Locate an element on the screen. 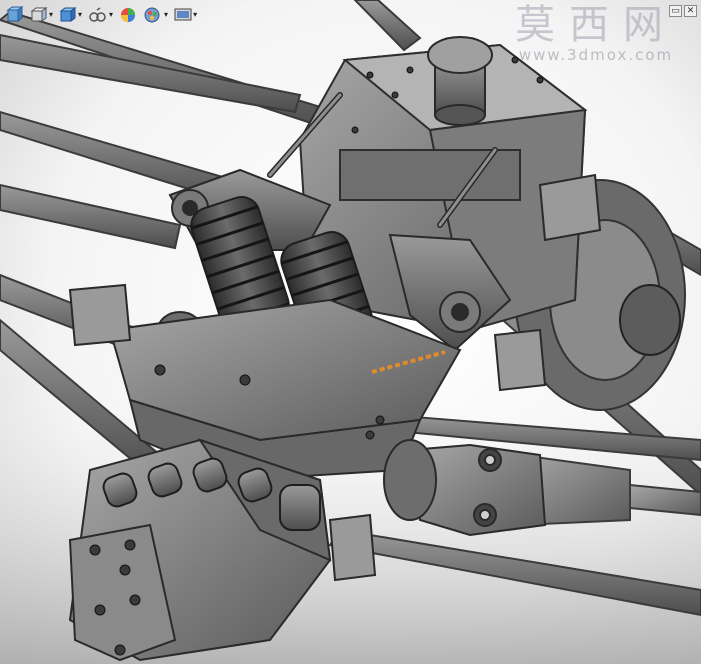 The height and width of the screenshot is (664, 701). display-style-button: ▾ is located at coordinates (41, 15).